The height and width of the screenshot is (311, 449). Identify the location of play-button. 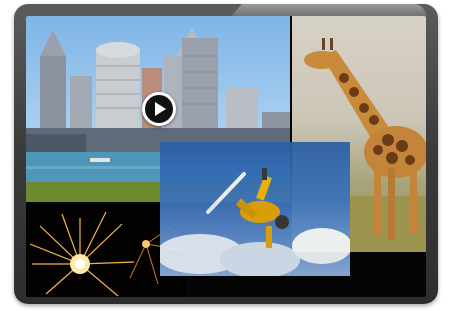
(159, 109).